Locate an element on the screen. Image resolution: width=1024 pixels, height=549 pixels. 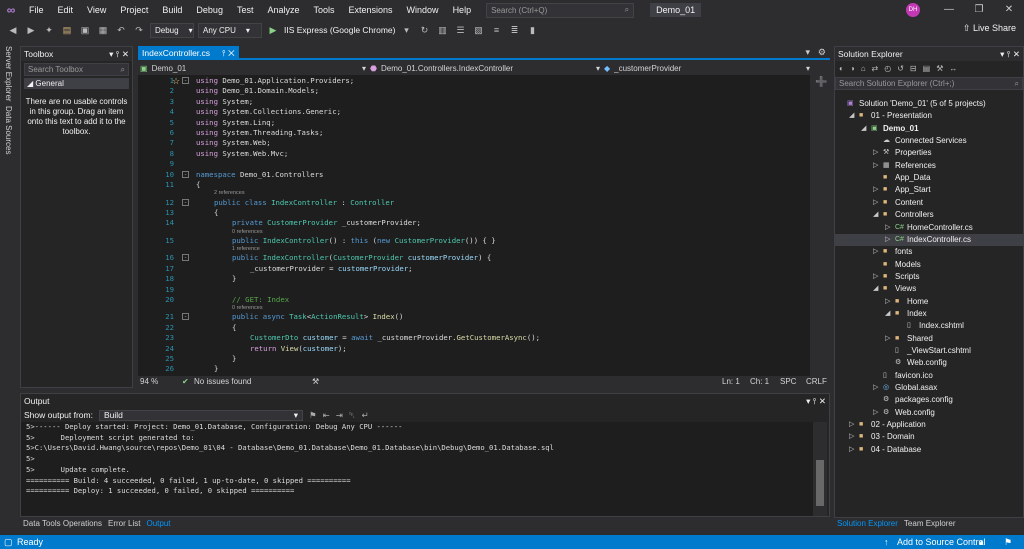
tree-item: ▷ ■ Scripts is located at coordinates (929, 277).